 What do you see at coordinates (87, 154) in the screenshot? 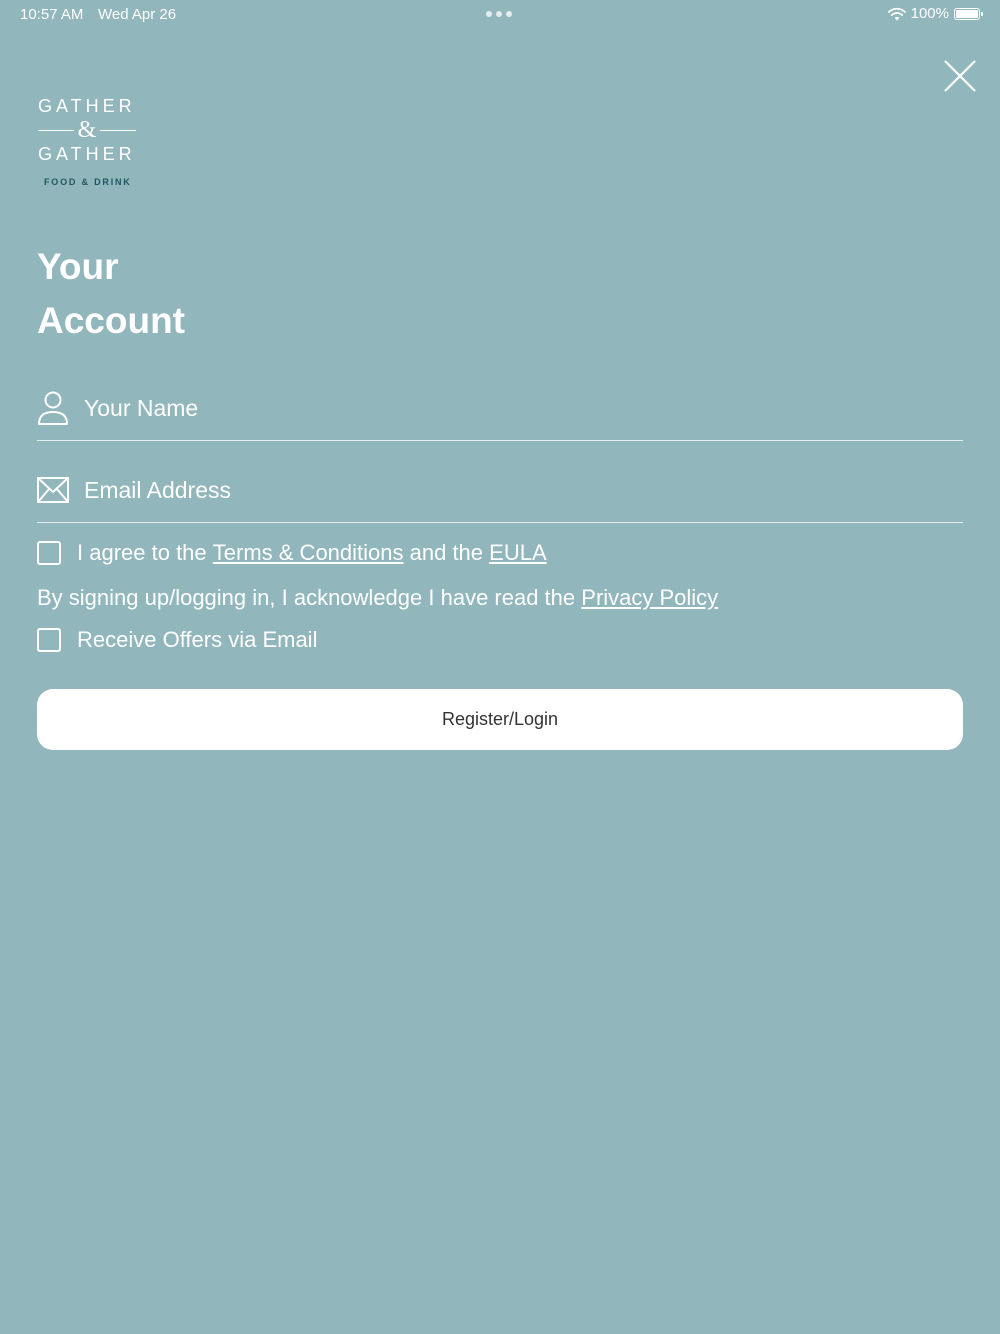
I see `logo-word-bottom: GATHER` at bounding box center [87, 154].